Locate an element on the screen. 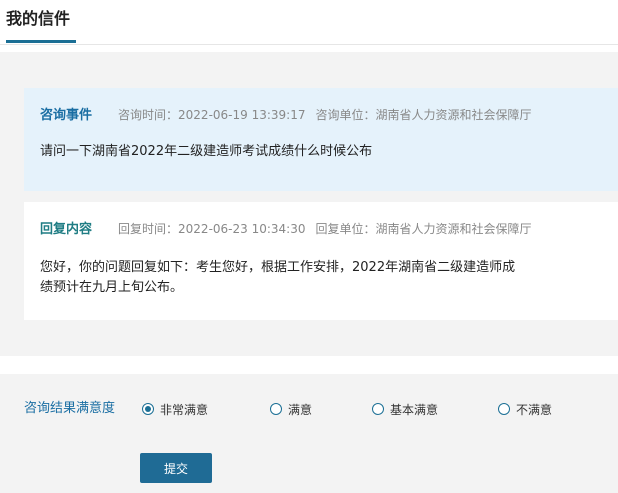 The width and height of the screenshot is (618, 493). radio-not-satisfied: 不满意 is located at coordinates (525, 409).